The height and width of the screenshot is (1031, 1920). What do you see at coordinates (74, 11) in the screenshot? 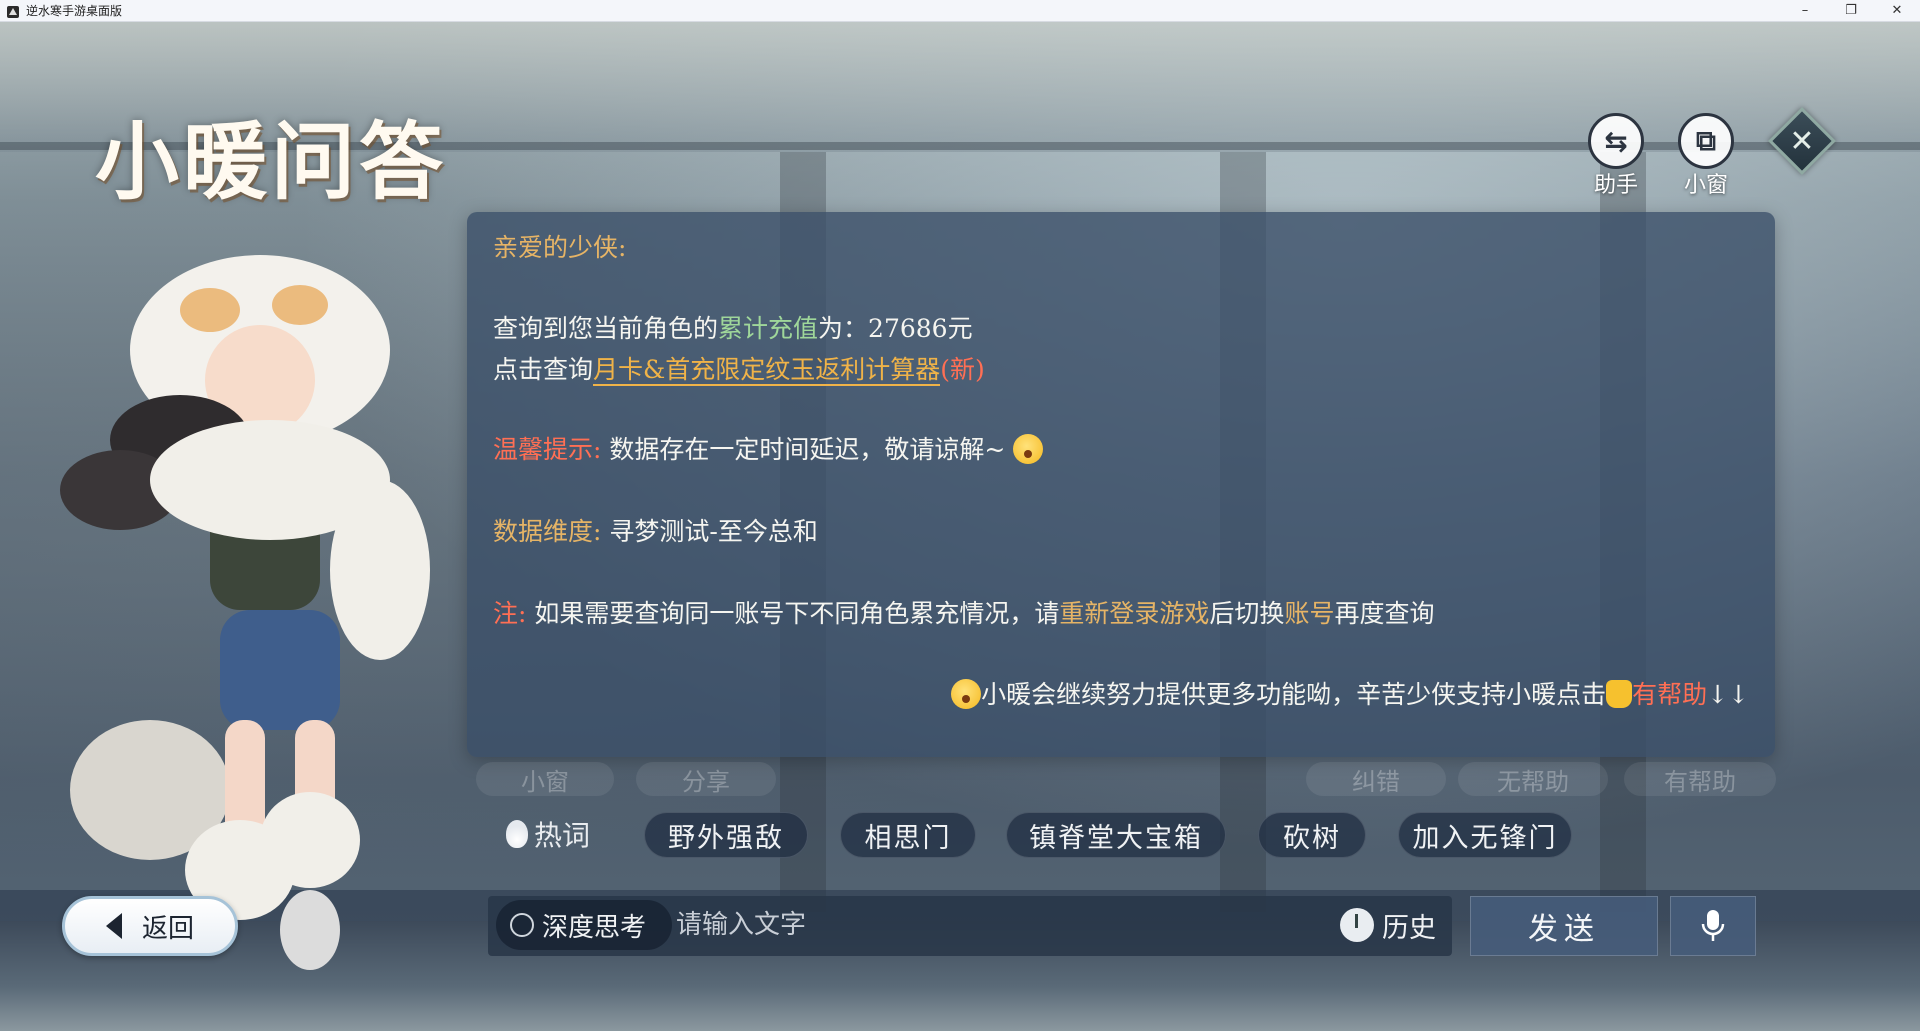
I see `window-title: 逆水寒手游桌面版` at bounding box center [74, 11].